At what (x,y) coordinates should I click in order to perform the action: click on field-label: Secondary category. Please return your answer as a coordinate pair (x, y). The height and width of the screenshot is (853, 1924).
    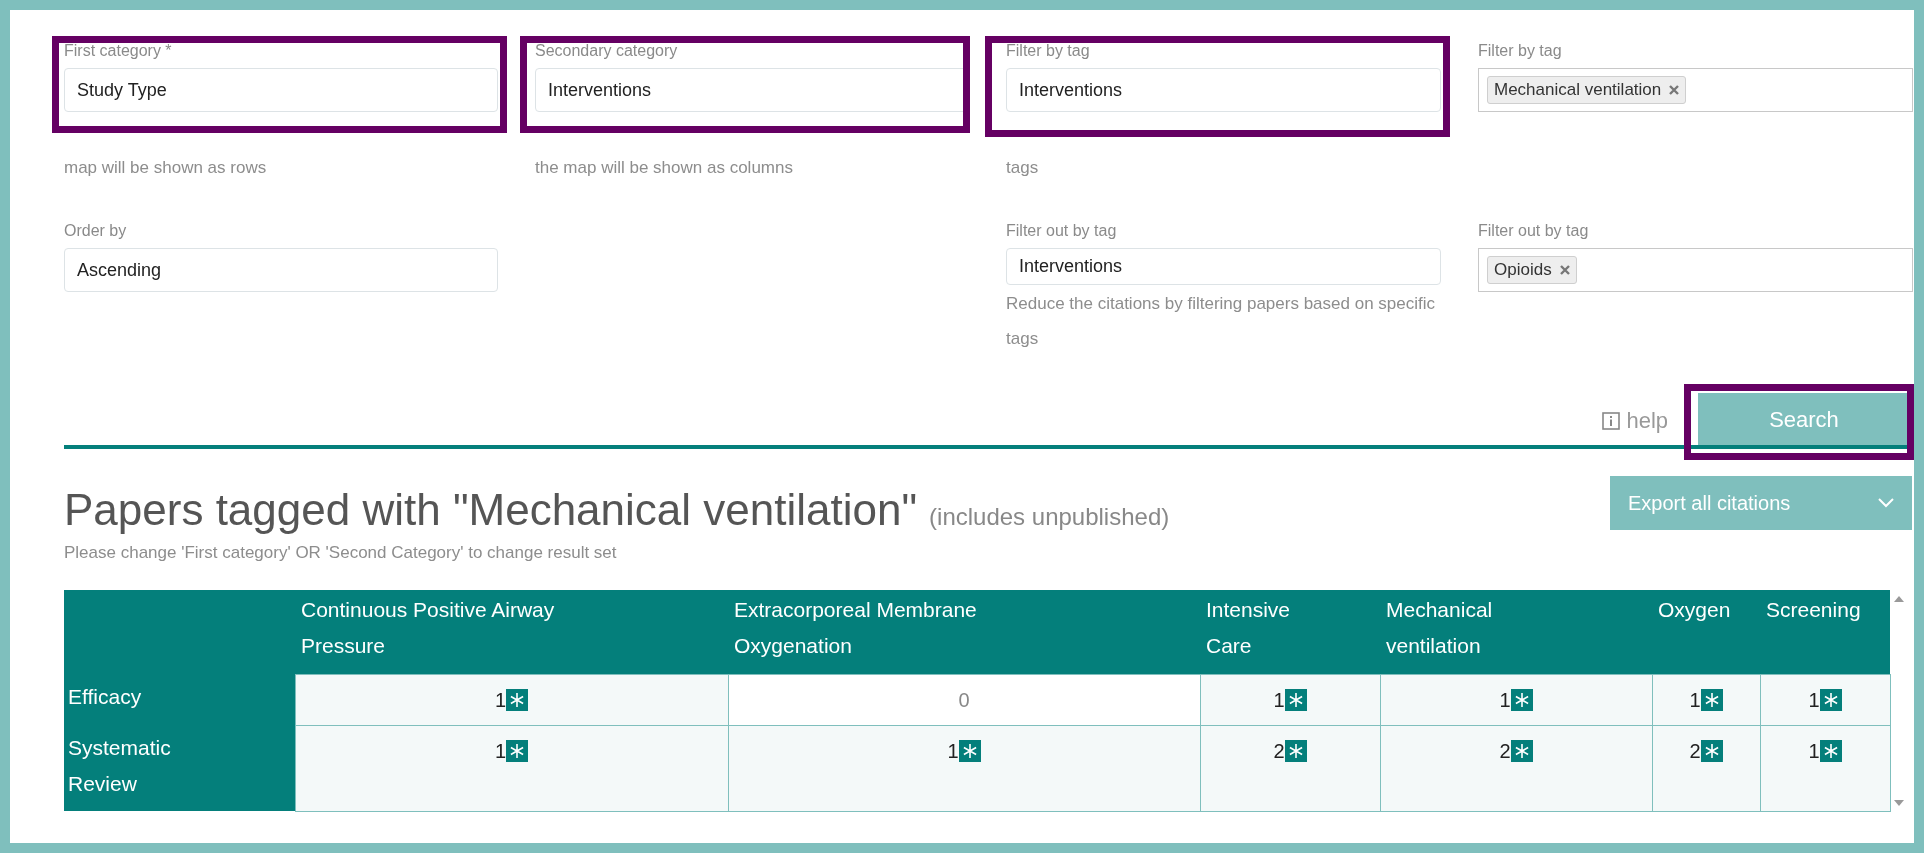
    Looking at the image, I should click on (607, 51).